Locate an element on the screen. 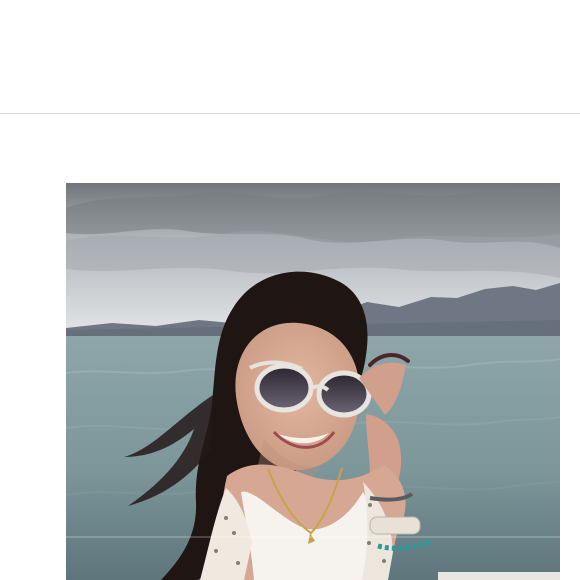 The width and height of the screenshot is (580, 580). header-divider is located at coordinates (290, 113).